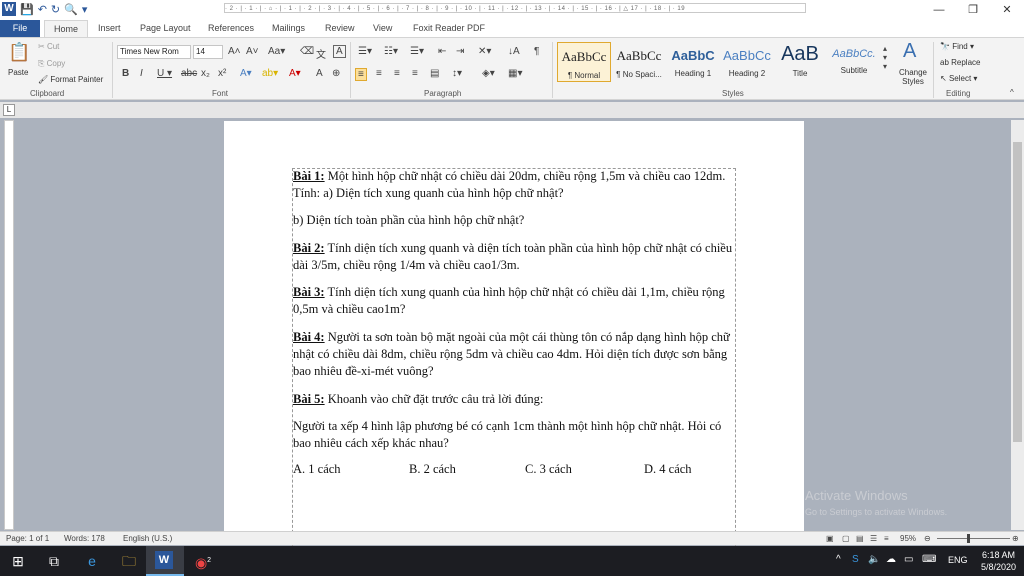 The image size is (1024, 576). Describe the element at coordinates (205, 73) in the screenshot. I see `subscript-icon: x₂` at that location.